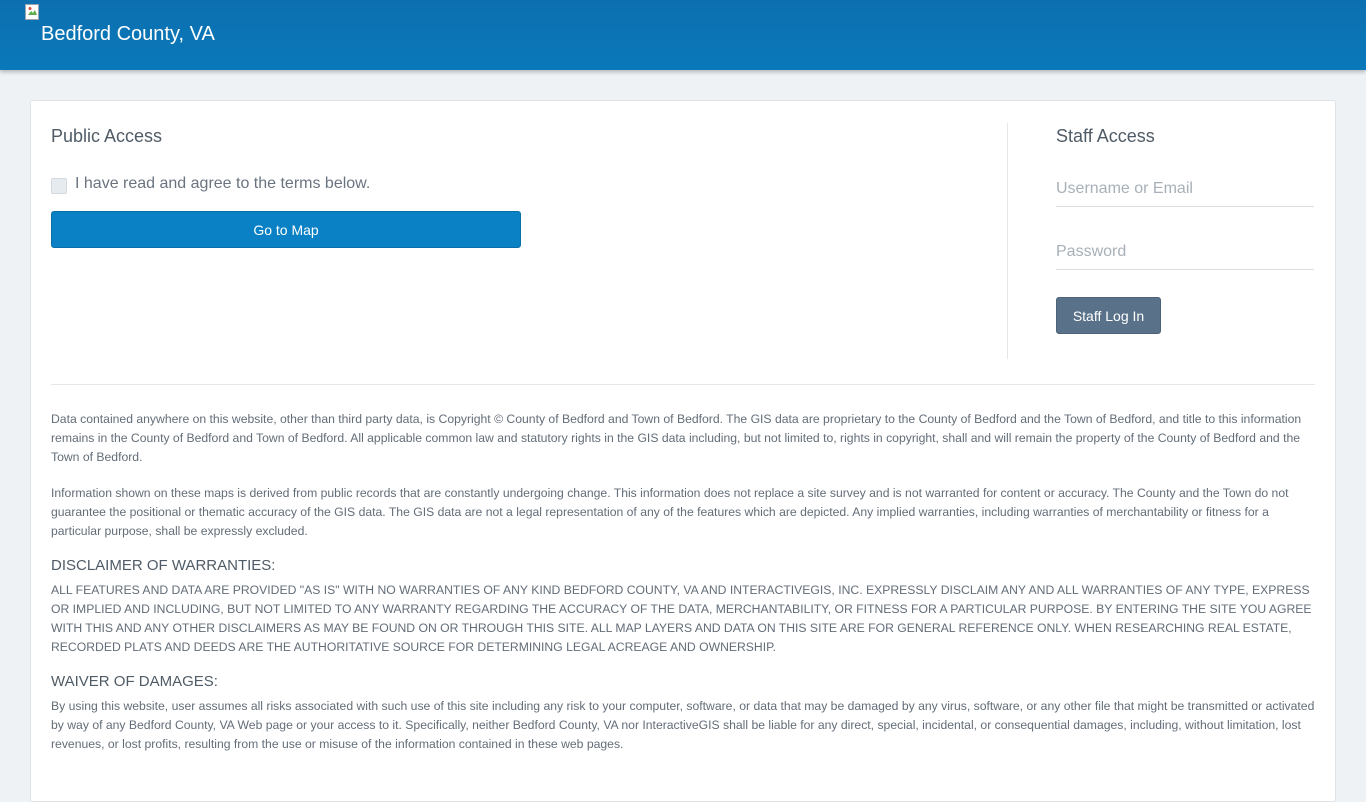 The height and width of the screenshot is (802, 1366). I want to click on top-header-bar: Bedford County, VA, so click(683, 35).